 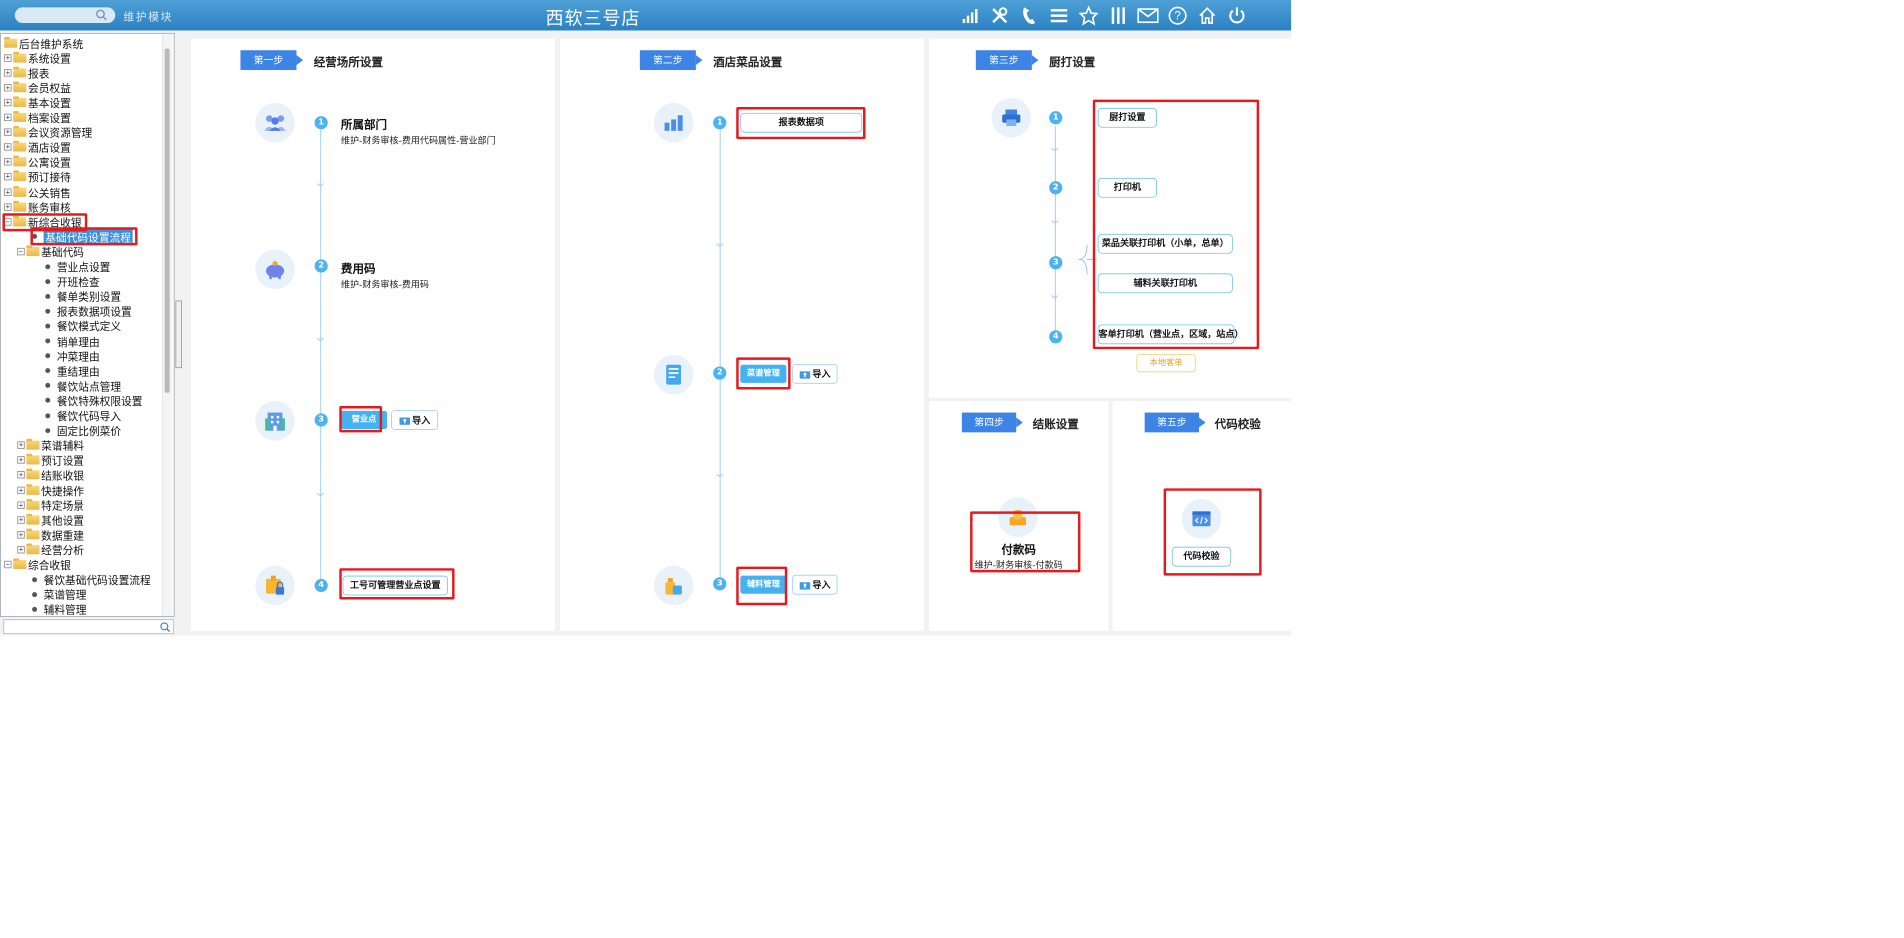 What do you see at coordinates (50, 505) in the screenshot?
I see `tree-item-folder: + 特定场景` at bounding box center [50, 505].